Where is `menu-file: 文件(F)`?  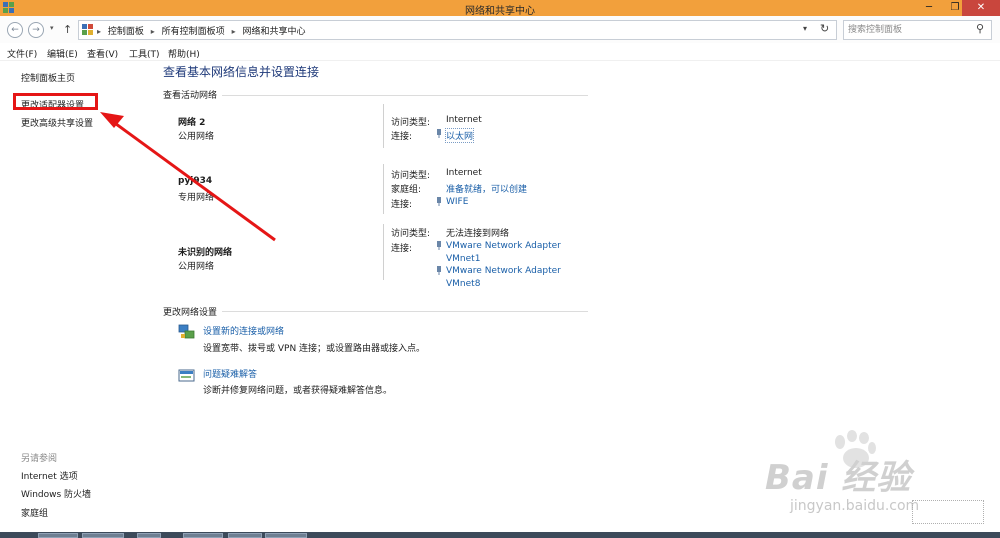
menu-file: 文件(F) is located at coordinates (22, 53).